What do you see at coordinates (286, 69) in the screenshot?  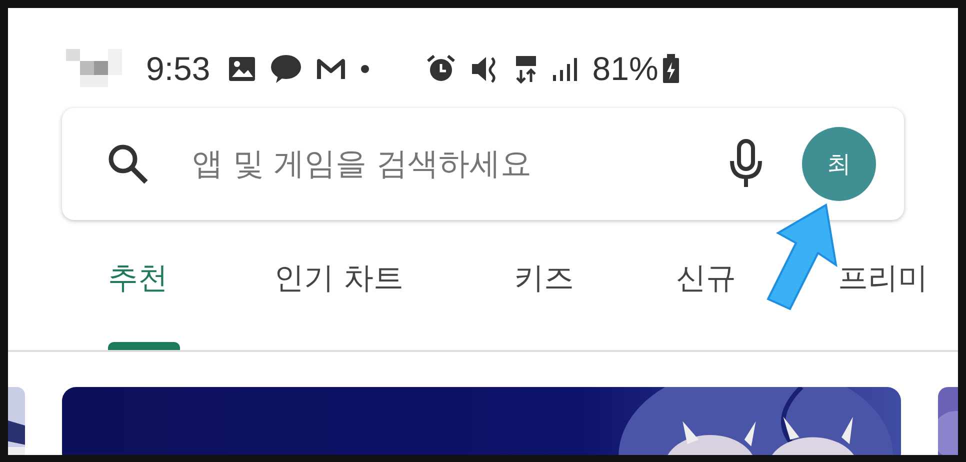 I see `chat-bubble-icon` at bounding box center [286, 69].